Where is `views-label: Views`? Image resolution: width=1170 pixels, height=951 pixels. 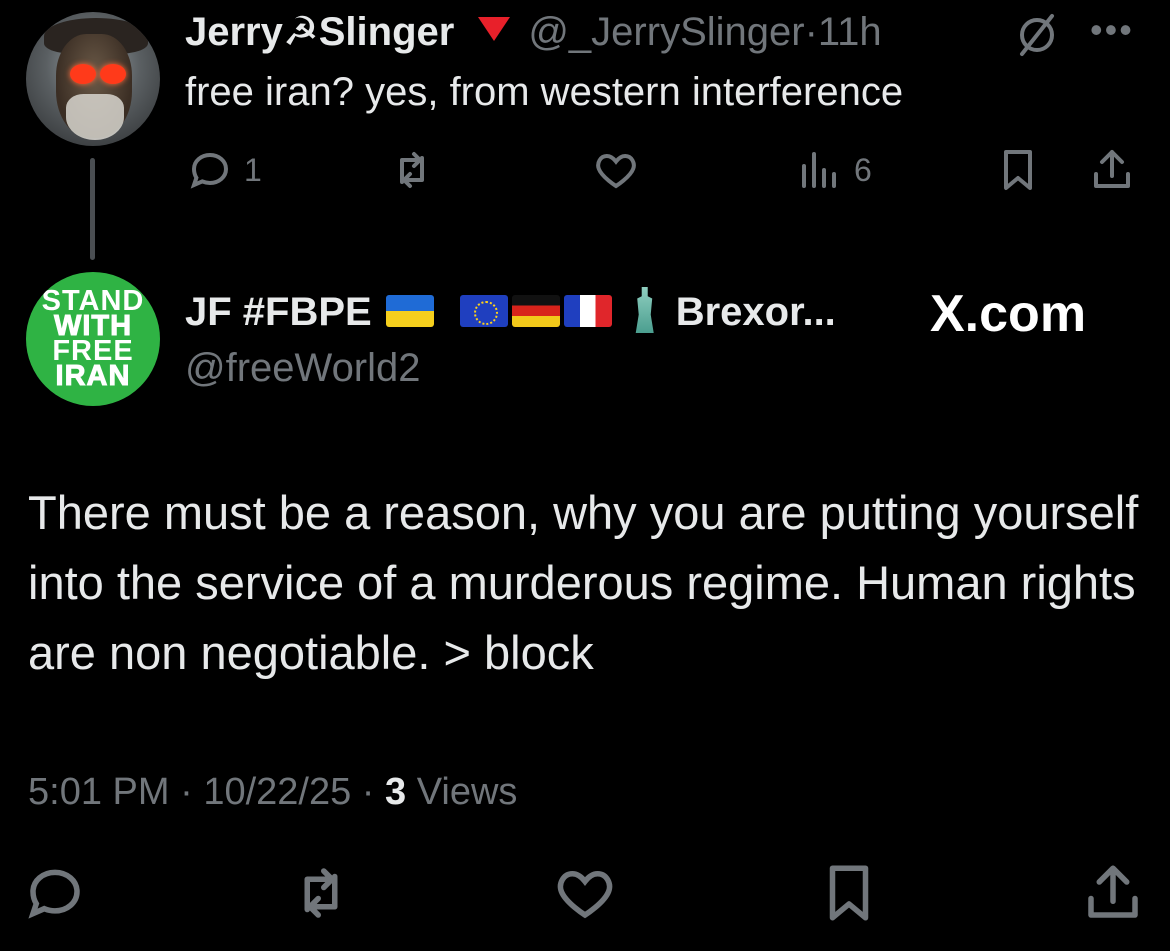 views-label: Views is located at coordinates (467, 792).